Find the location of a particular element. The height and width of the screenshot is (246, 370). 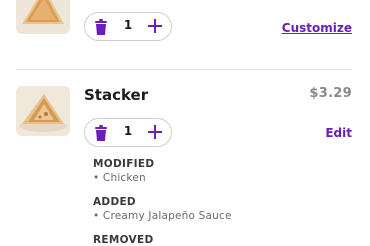

added-heading: ADDED is located at coordinates (114, 202).